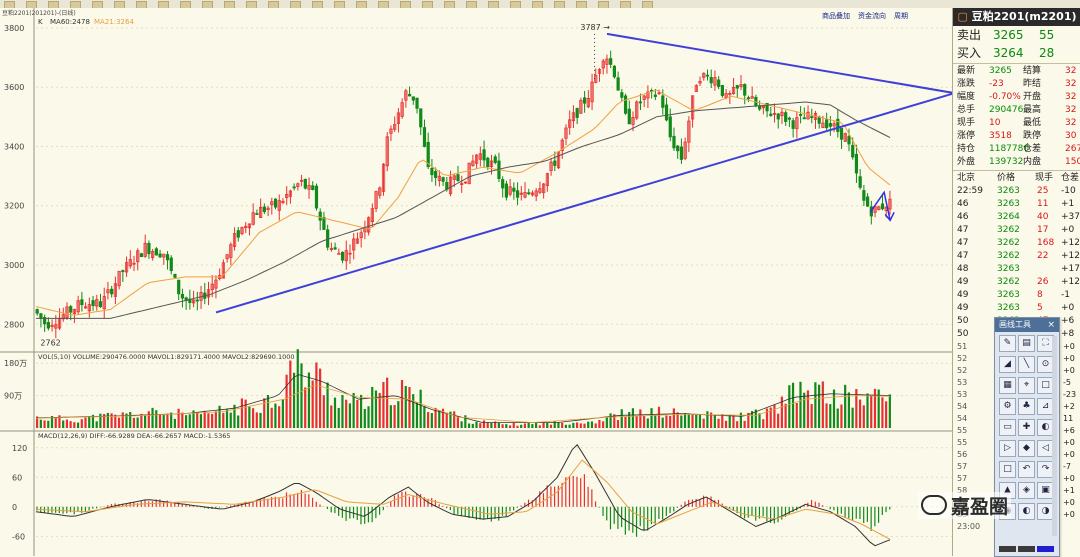 The height and width of the screenshot is (557, 1080). What do you see at coordinates (1006, 110) in the screenshot?
I see `quote-stat-v1: 290476` at bounding box center [1006, 110].